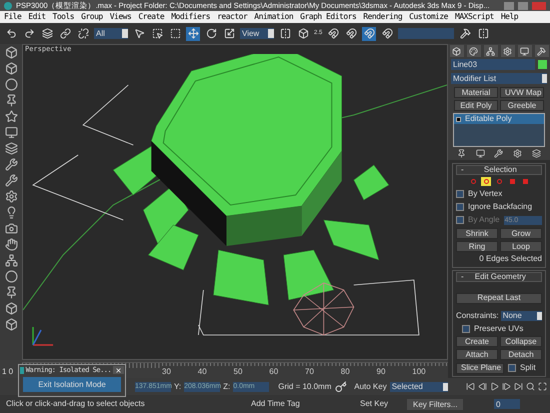 Image resolution: width=550 pixels, height=413 pixels. What do you see at coordinates (477, 354) in the screenshot?
I see `attach-button: Attach` at bounding box center [477, 354].